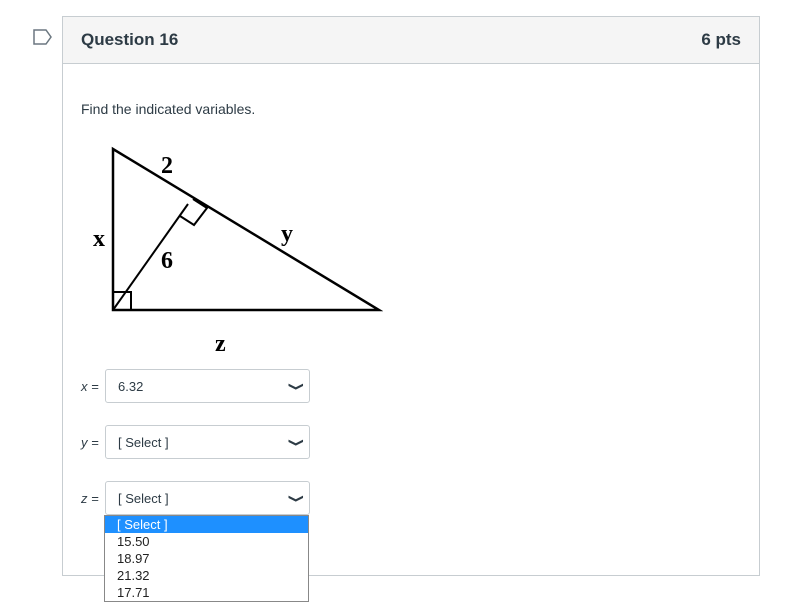  What do you see at coordinates (167, 261) in the screenshot?
I see `label-6: 6` at bounding box center [167, 261].